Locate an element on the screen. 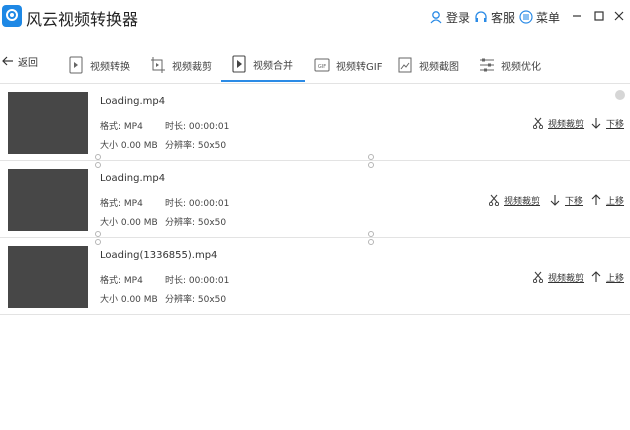  tab-video-screenshot: 视频截图 is located at coordinates (428, 65).